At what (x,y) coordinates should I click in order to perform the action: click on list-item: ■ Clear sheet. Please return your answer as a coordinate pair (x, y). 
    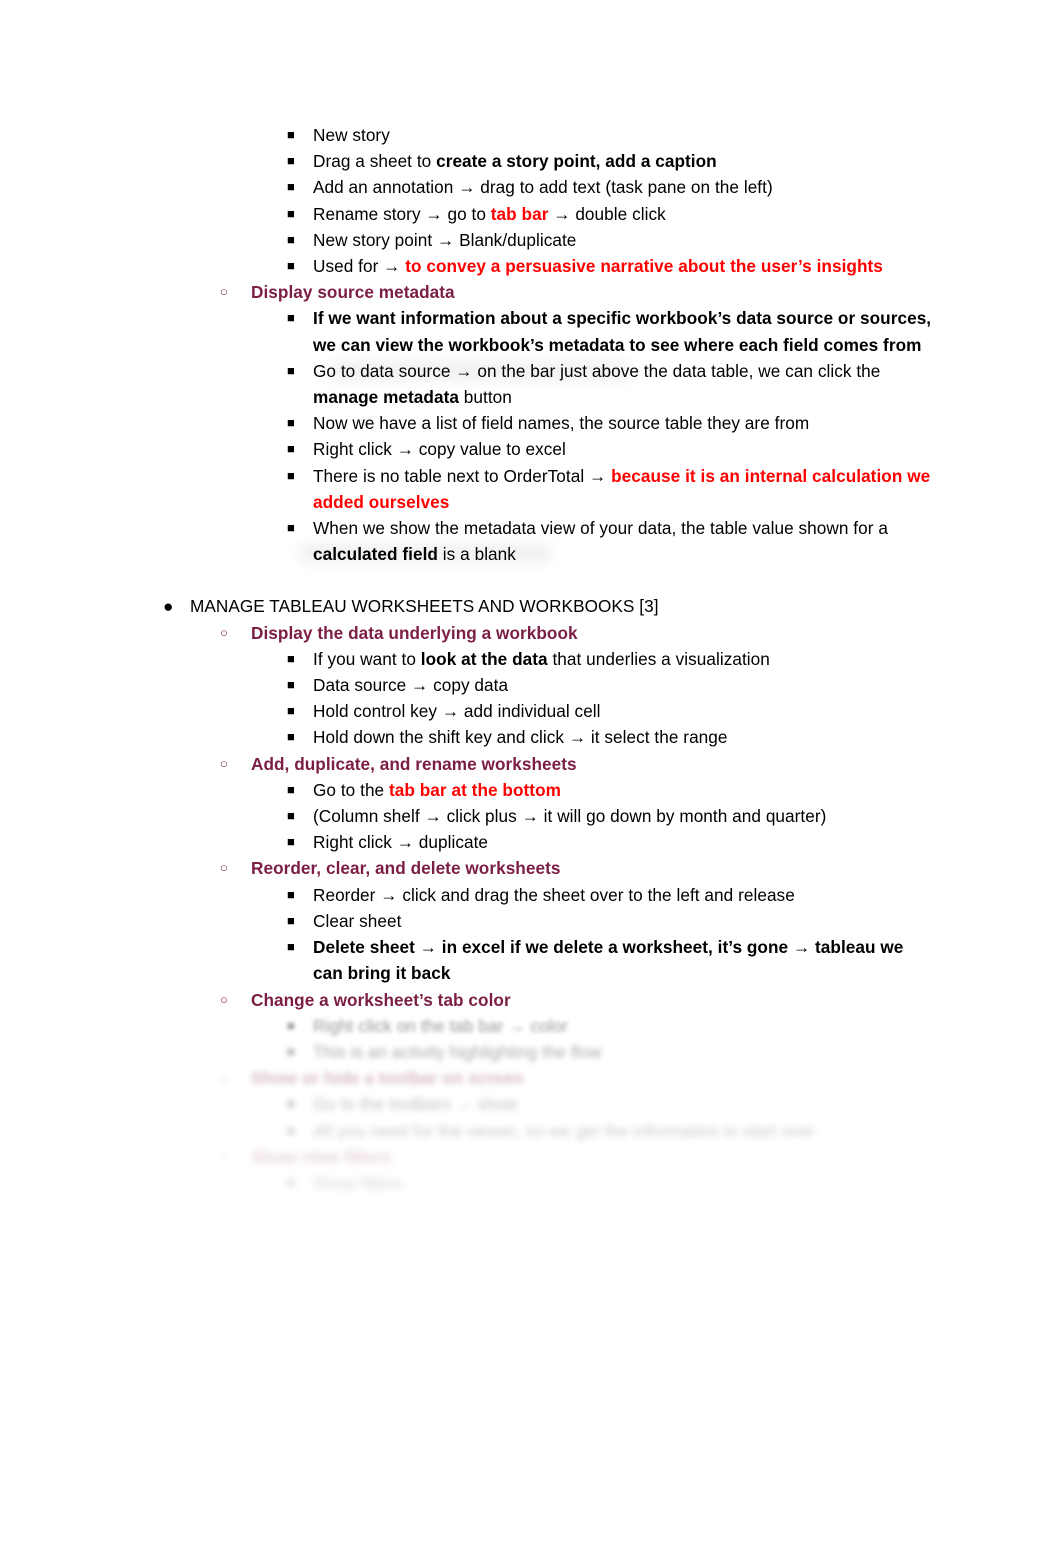
    Looking at the image, I should click on (531, 921).